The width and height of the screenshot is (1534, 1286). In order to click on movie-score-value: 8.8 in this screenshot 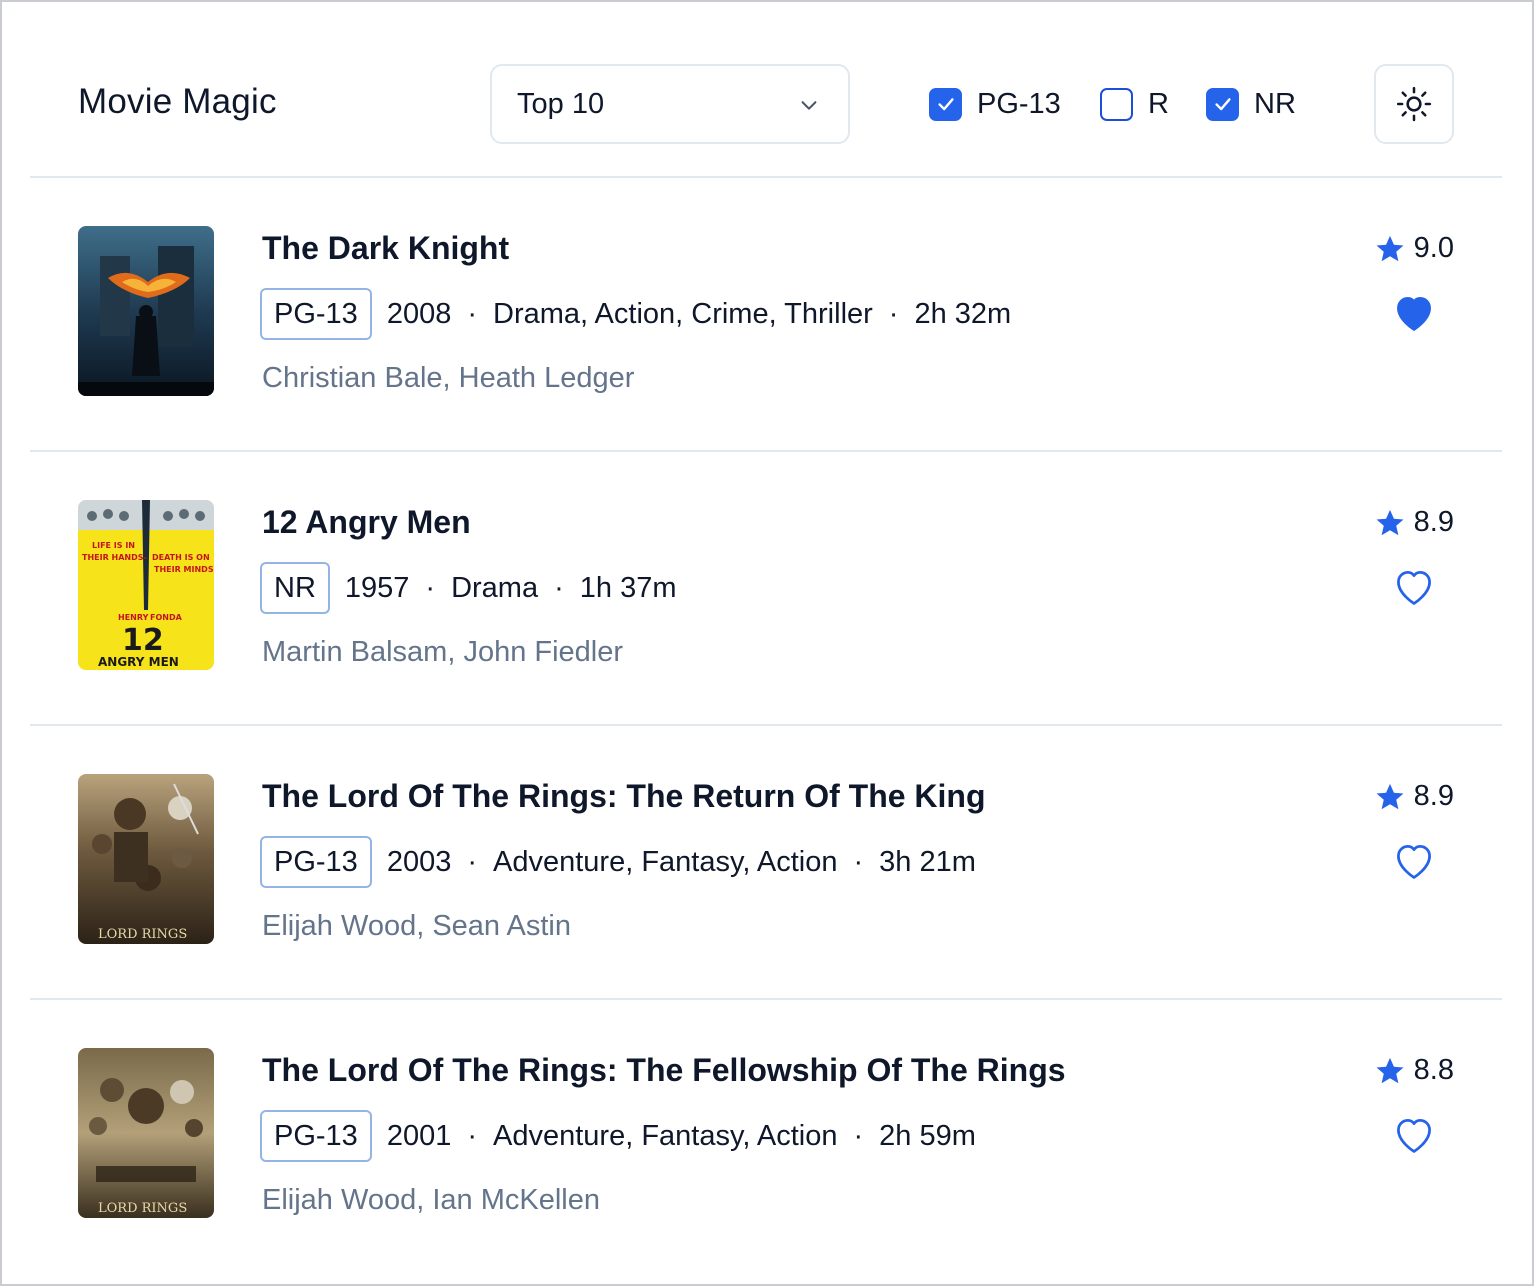, I will do `click(1433, 1070)`.